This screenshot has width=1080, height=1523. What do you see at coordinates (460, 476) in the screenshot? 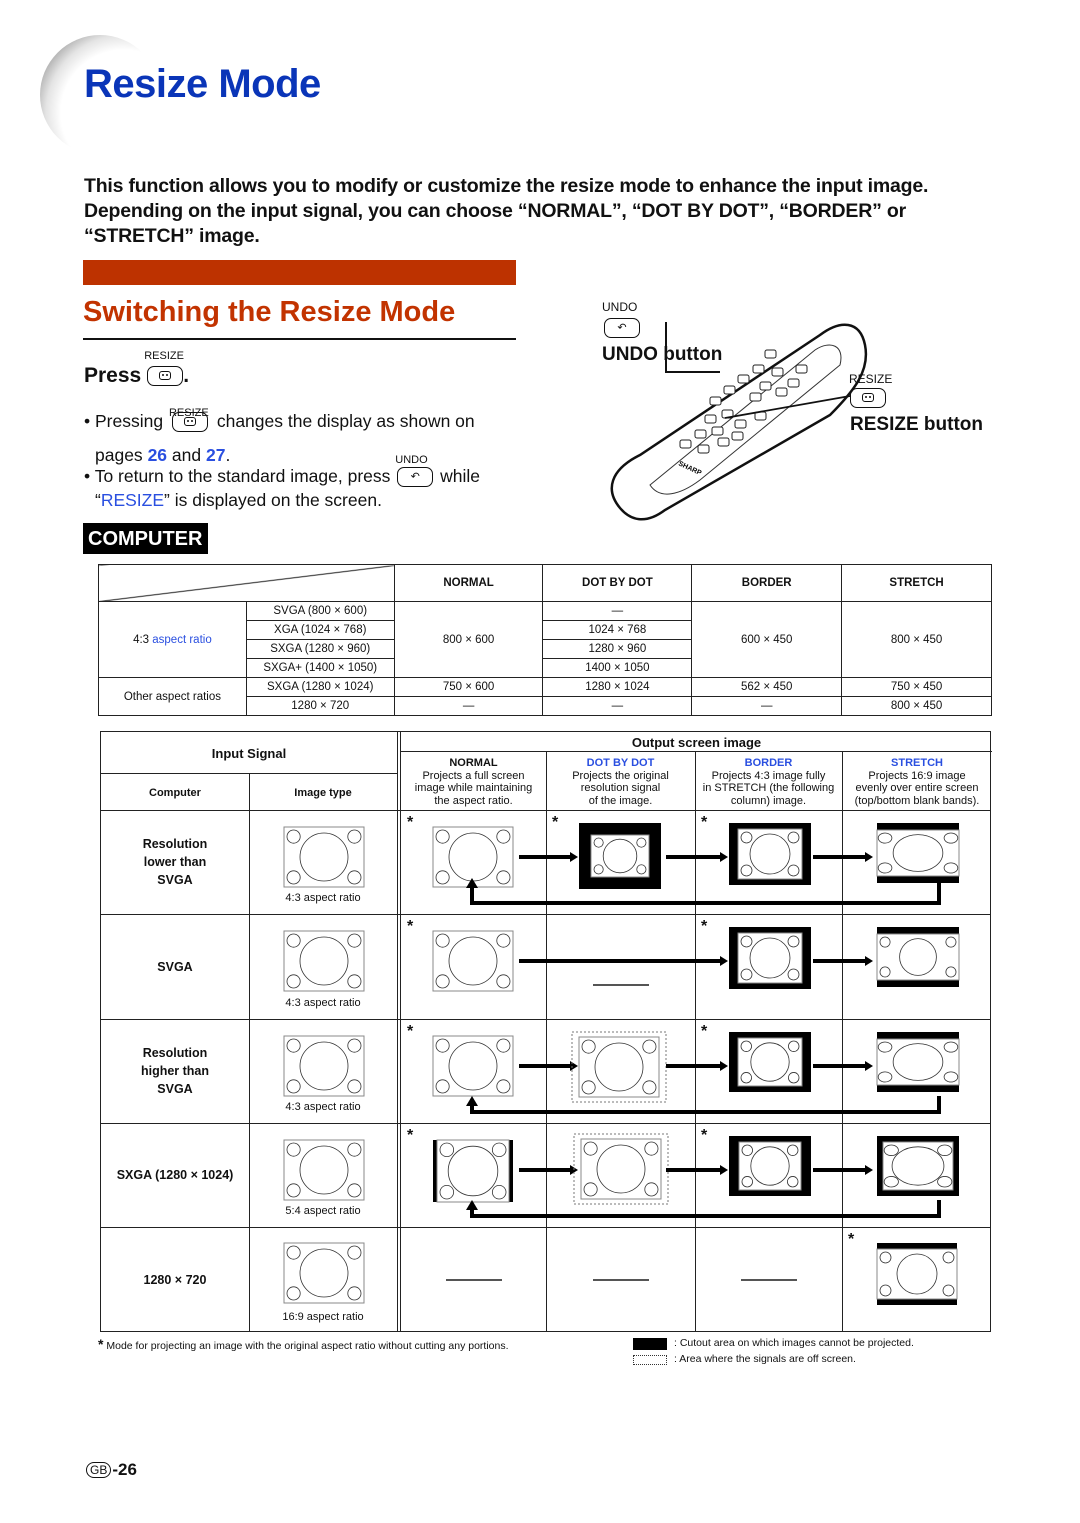
I see `bullet2-text-post: while` at bounding box center [460, 476].